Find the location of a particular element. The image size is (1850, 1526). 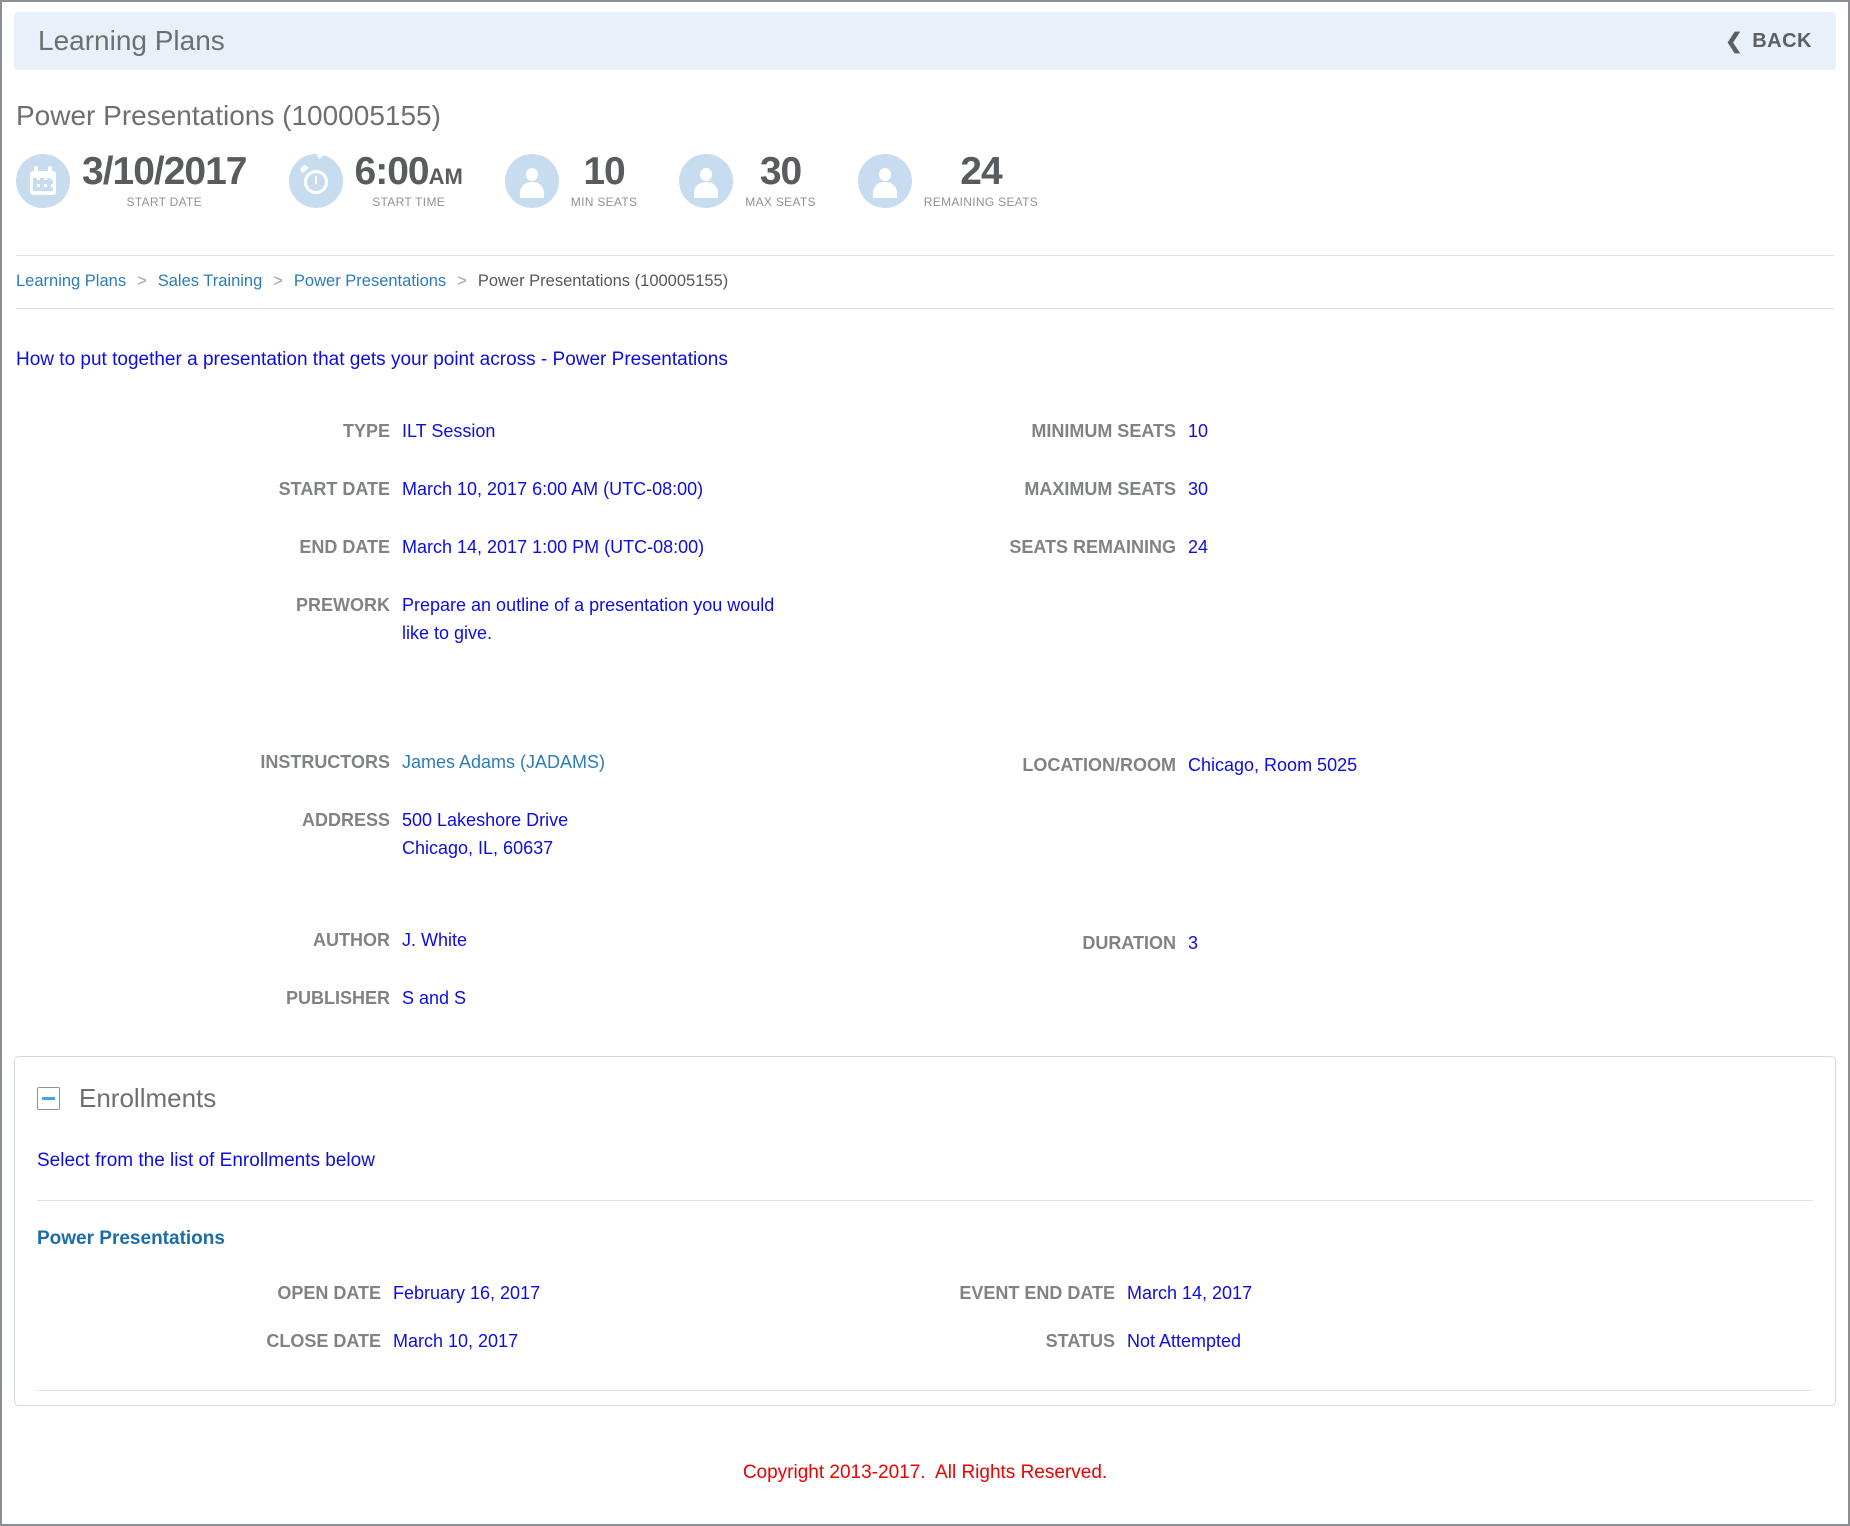

event-end-date-row: EVENT END DATE March 14, 2017 is located at coordinates (1379, 1293).